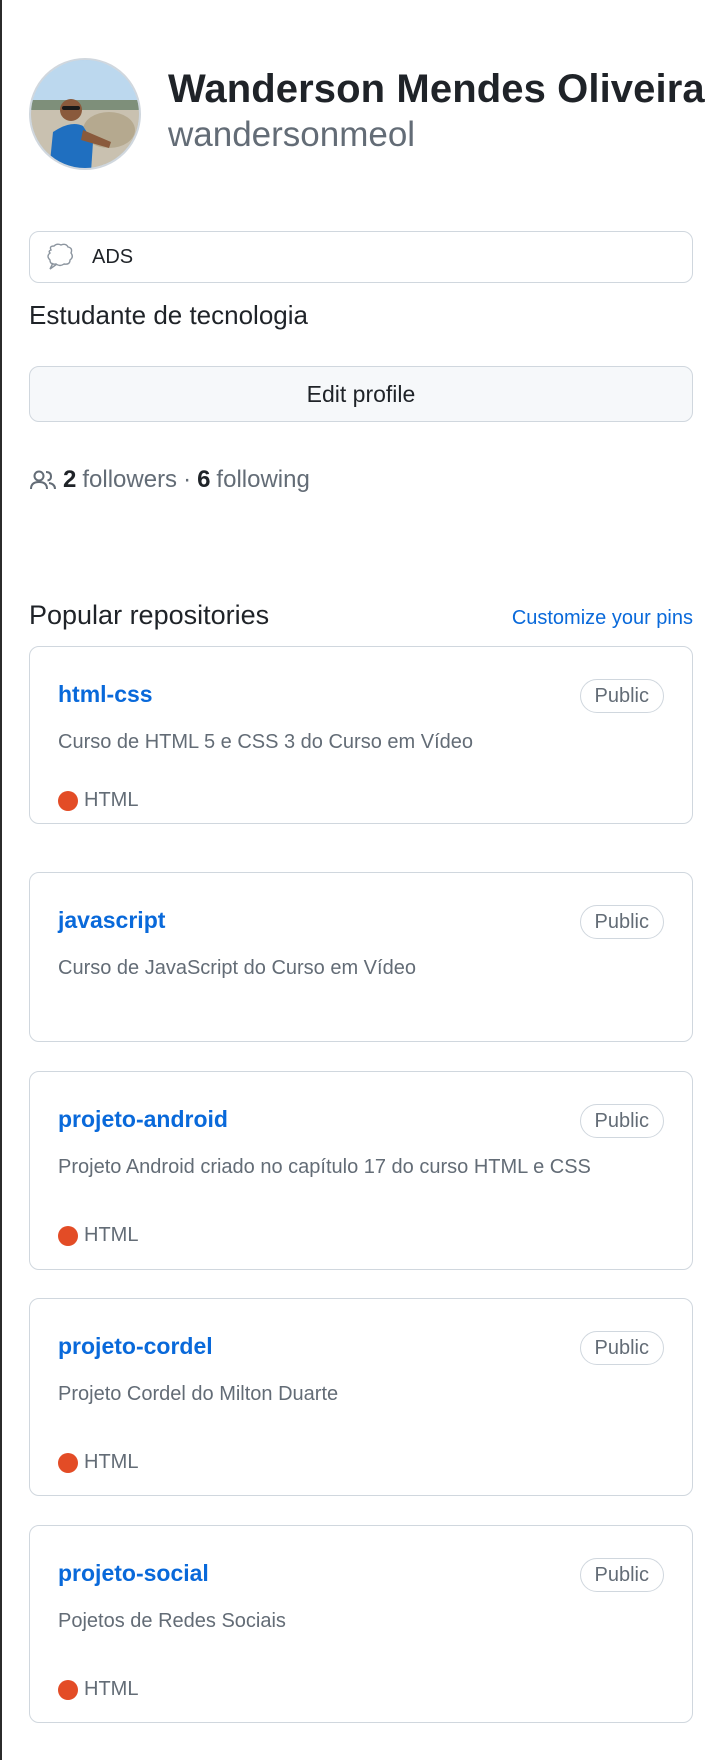 Image resolution: width=720 pixels, height=1760 pixels. Describe the element at coordinates (237, 968) in the screenshot. I see `repo-description: Curso de JavaScript do Curso em Vídeo` at that location.